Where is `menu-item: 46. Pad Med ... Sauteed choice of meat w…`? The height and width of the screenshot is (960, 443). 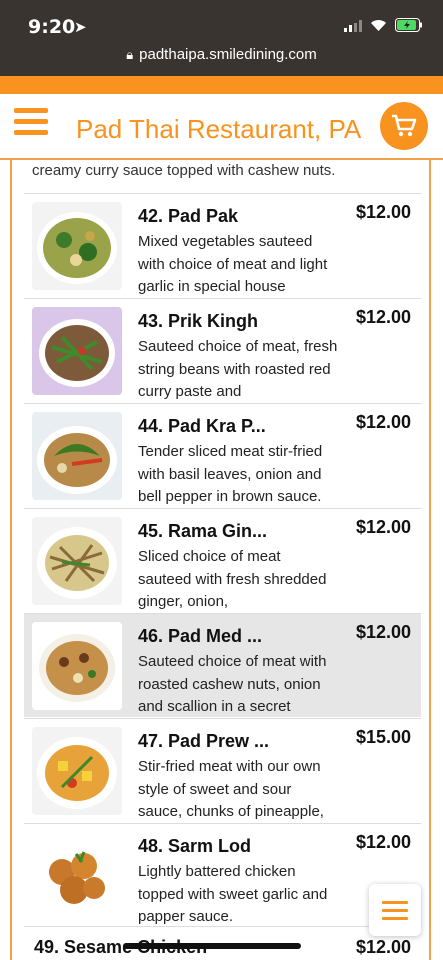
menu-item: 46. Pad Med ... Sauteed choice of meat w… is located at coordinates (222, 665).